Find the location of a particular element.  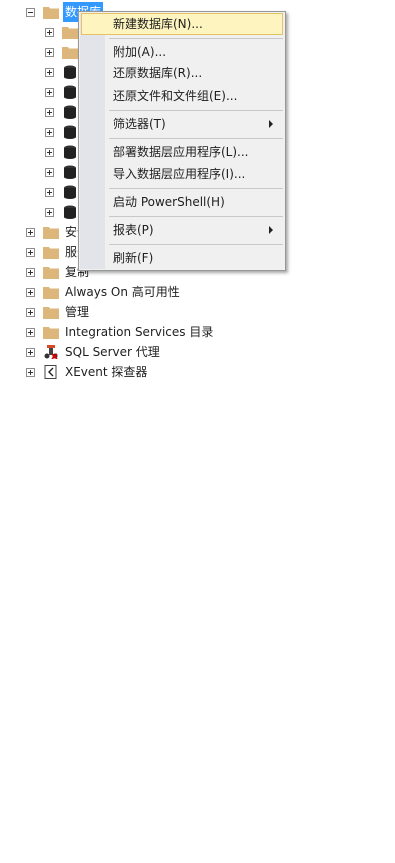

menu-item-label: 筛选器(T) is located at coordinates (139, 124).